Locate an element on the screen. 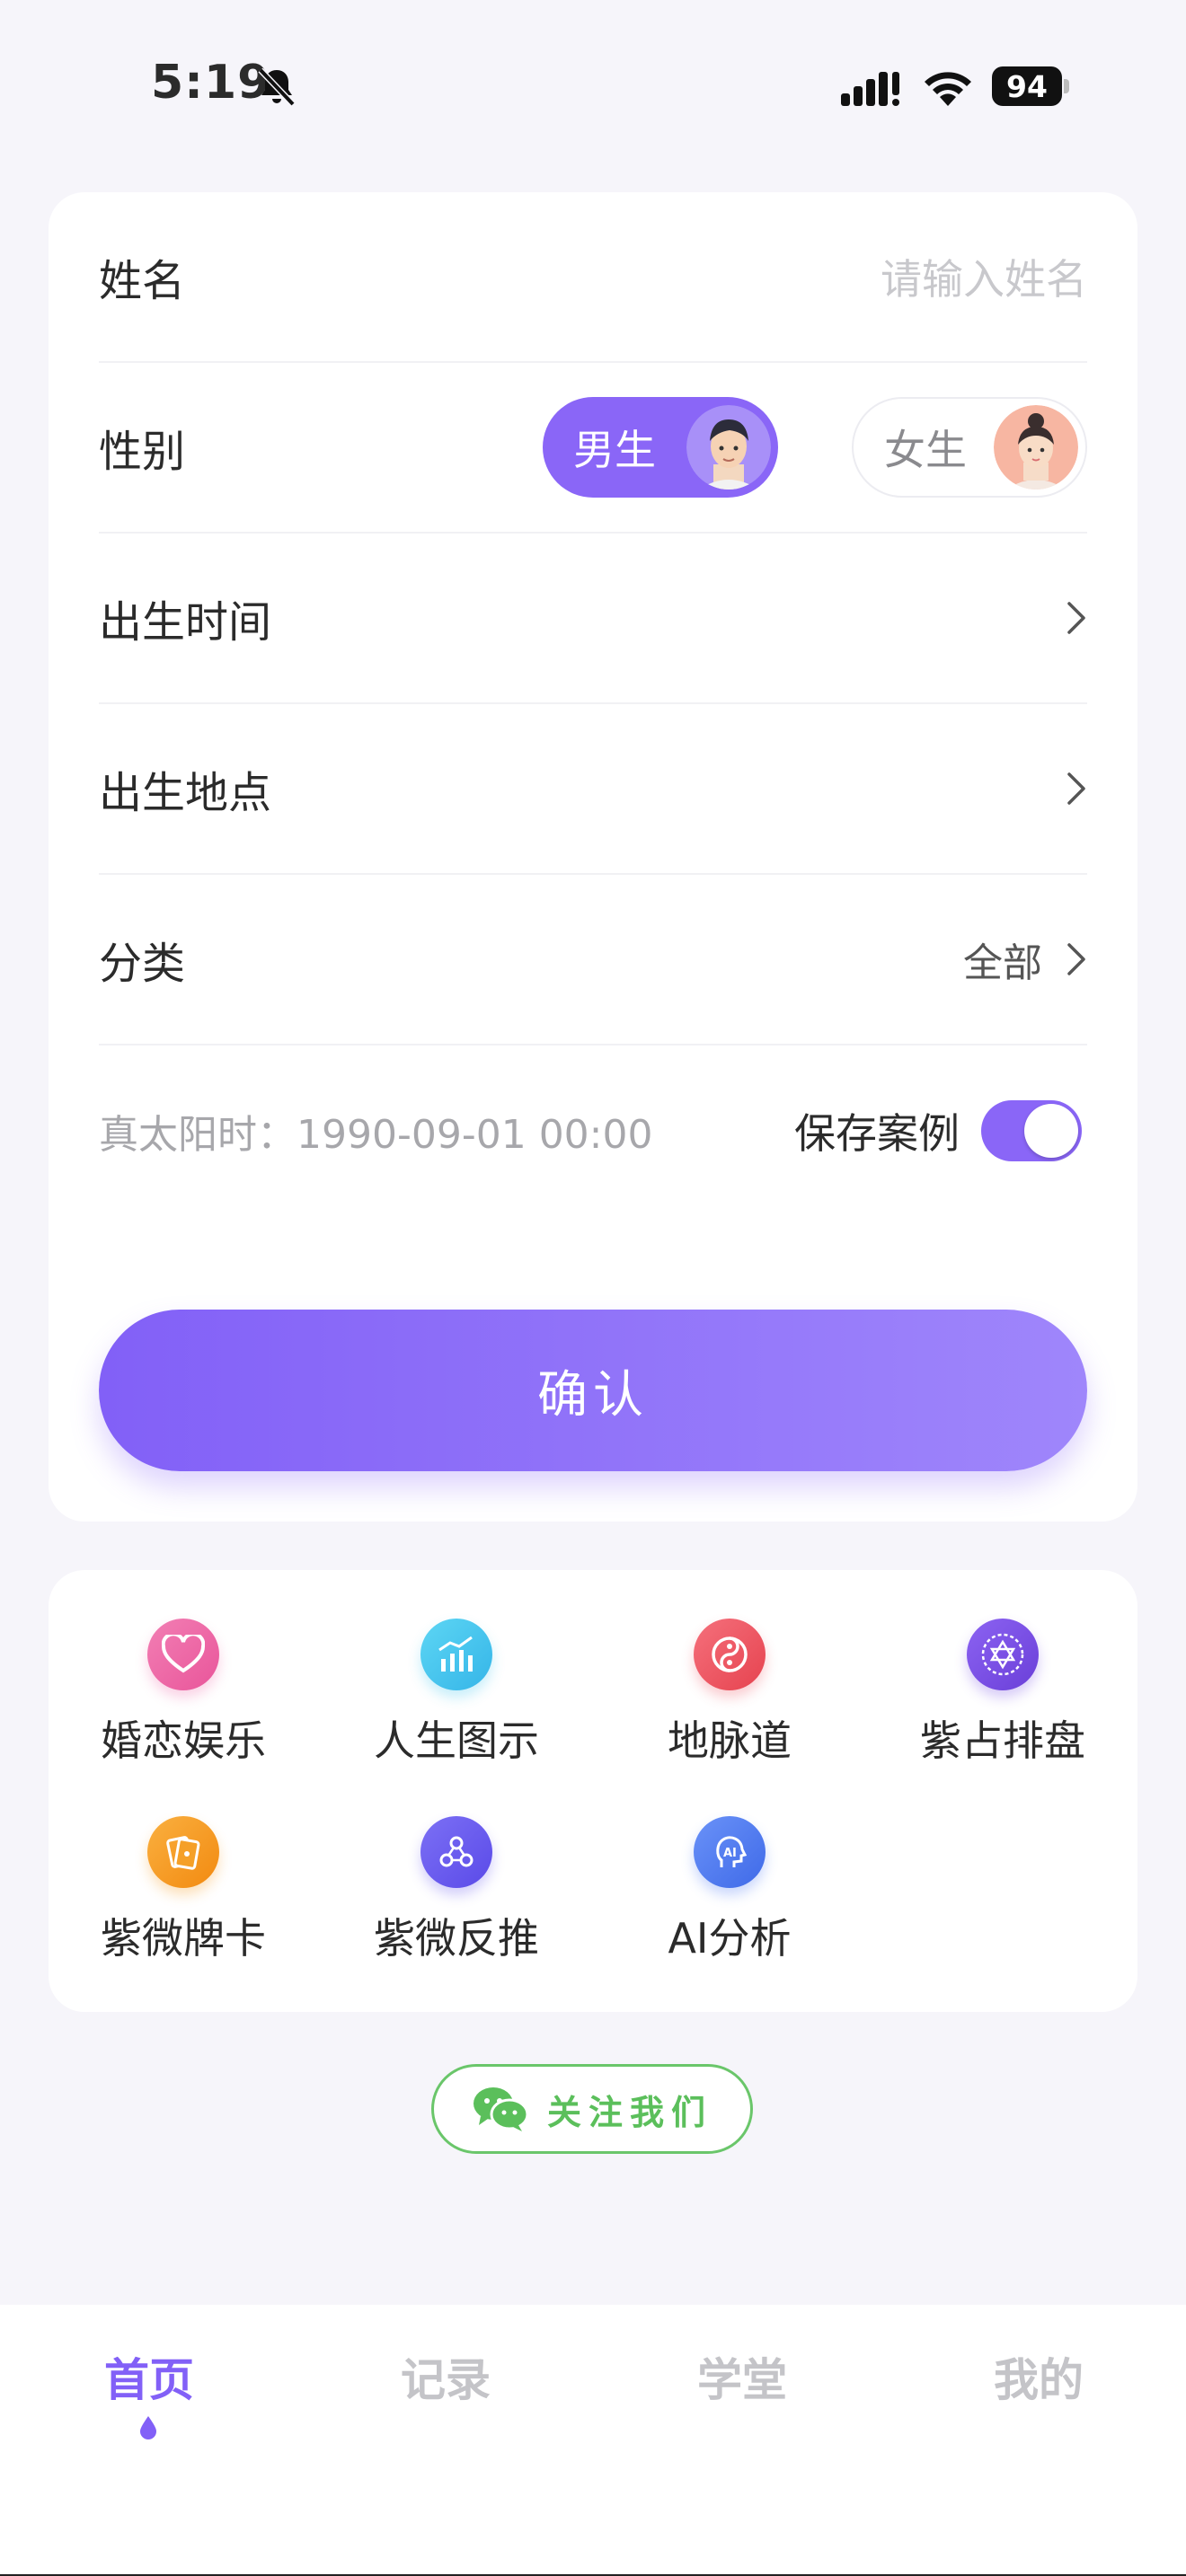 The image size is (1186, 2576). gender-male-label: 男生 is located at coordinates (614, 450).